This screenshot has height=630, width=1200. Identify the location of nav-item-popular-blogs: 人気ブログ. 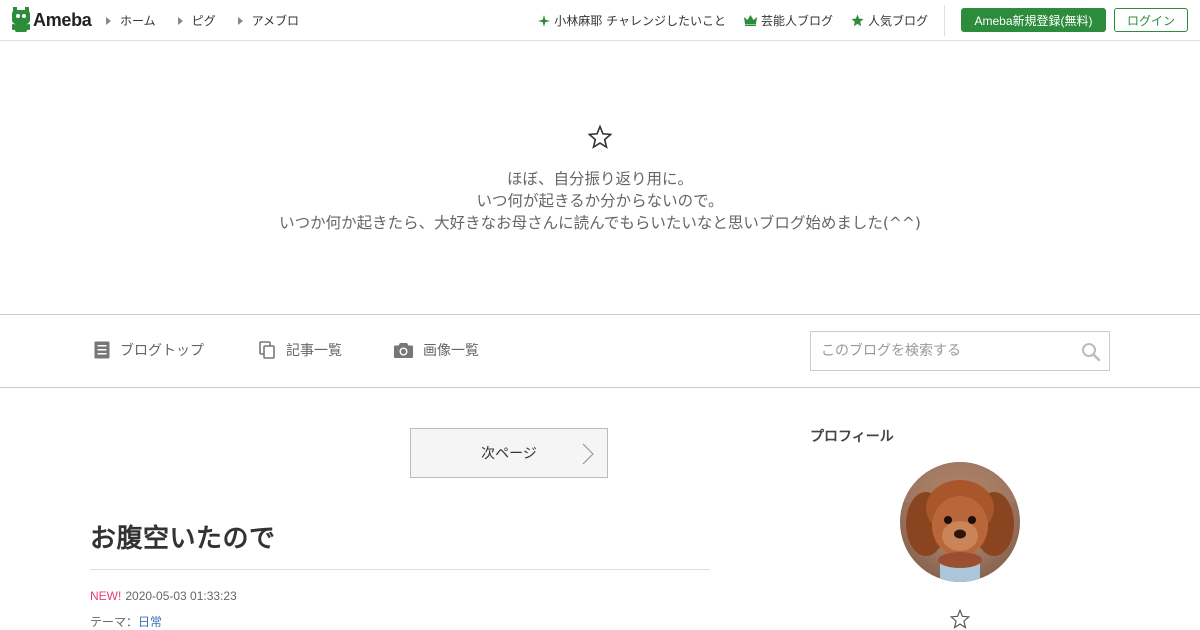
(889, 20).